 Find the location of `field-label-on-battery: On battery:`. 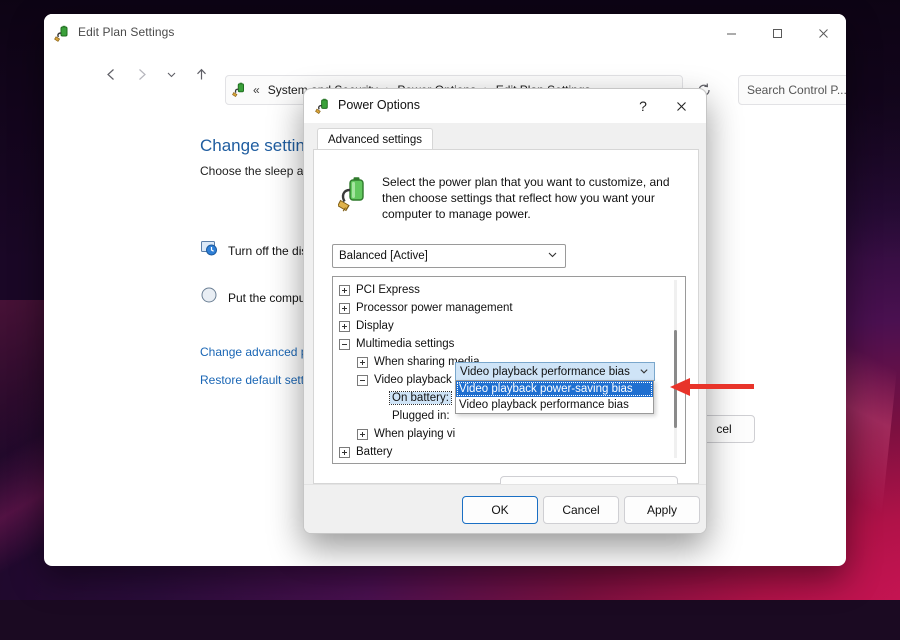

field-label-on-battery: On battery: is located at coordinates (420, 398).